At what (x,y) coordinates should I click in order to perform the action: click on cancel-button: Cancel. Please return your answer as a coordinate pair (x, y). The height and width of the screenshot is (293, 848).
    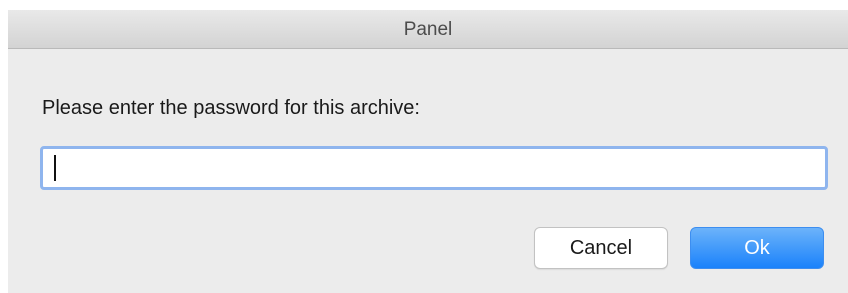
    Looking at the image, I should click on (601, 248).